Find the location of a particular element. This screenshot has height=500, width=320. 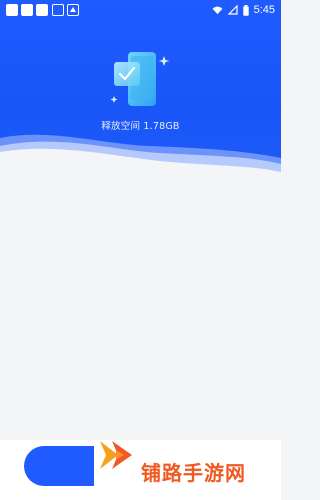

action-button is located at coordinates (59, 466).